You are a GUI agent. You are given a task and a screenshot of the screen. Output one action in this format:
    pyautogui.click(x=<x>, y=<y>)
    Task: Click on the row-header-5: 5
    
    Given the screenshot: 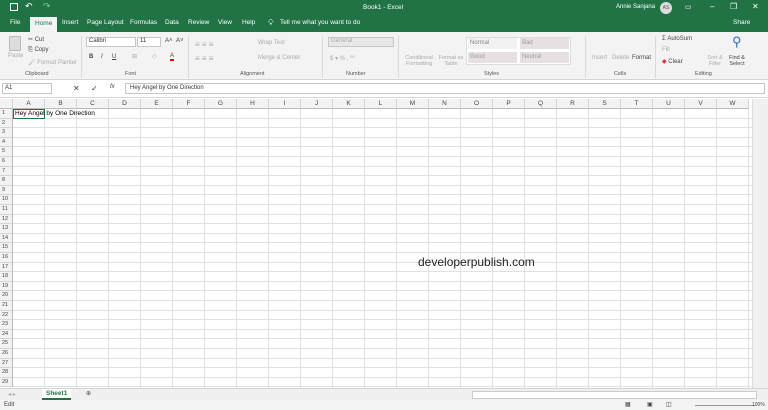 What is the action you would take?
    pyautogui.click(x=6, y=152)
    